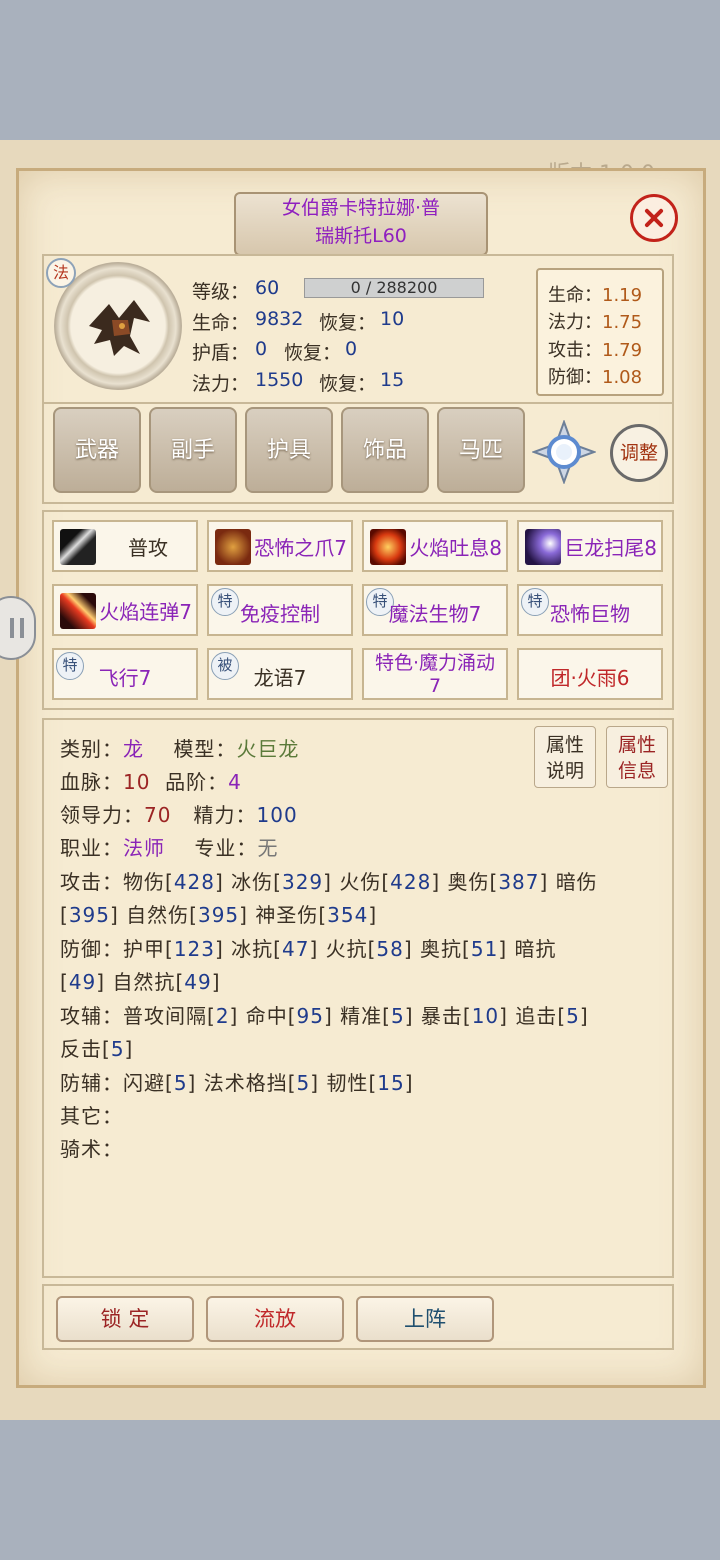 This screenshot has height=1560, width=720. I want to click on info-line-job: 职业：法师 专业：无, so click(169, 848).